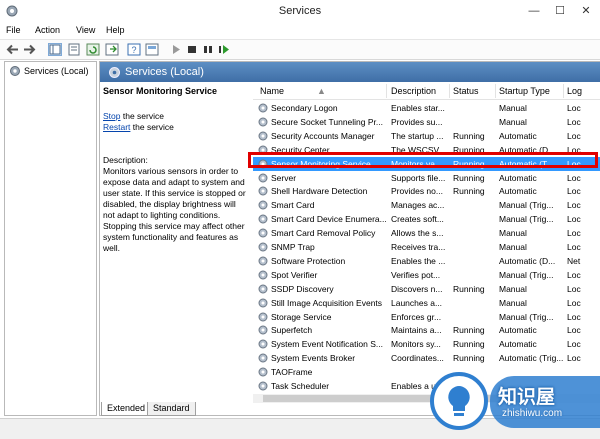 The image size is (600, 439). Describe the element at coordinates (160, 91) in the screenshot. I see `selected-service-name: Sensor Monitoring Service` at that location.